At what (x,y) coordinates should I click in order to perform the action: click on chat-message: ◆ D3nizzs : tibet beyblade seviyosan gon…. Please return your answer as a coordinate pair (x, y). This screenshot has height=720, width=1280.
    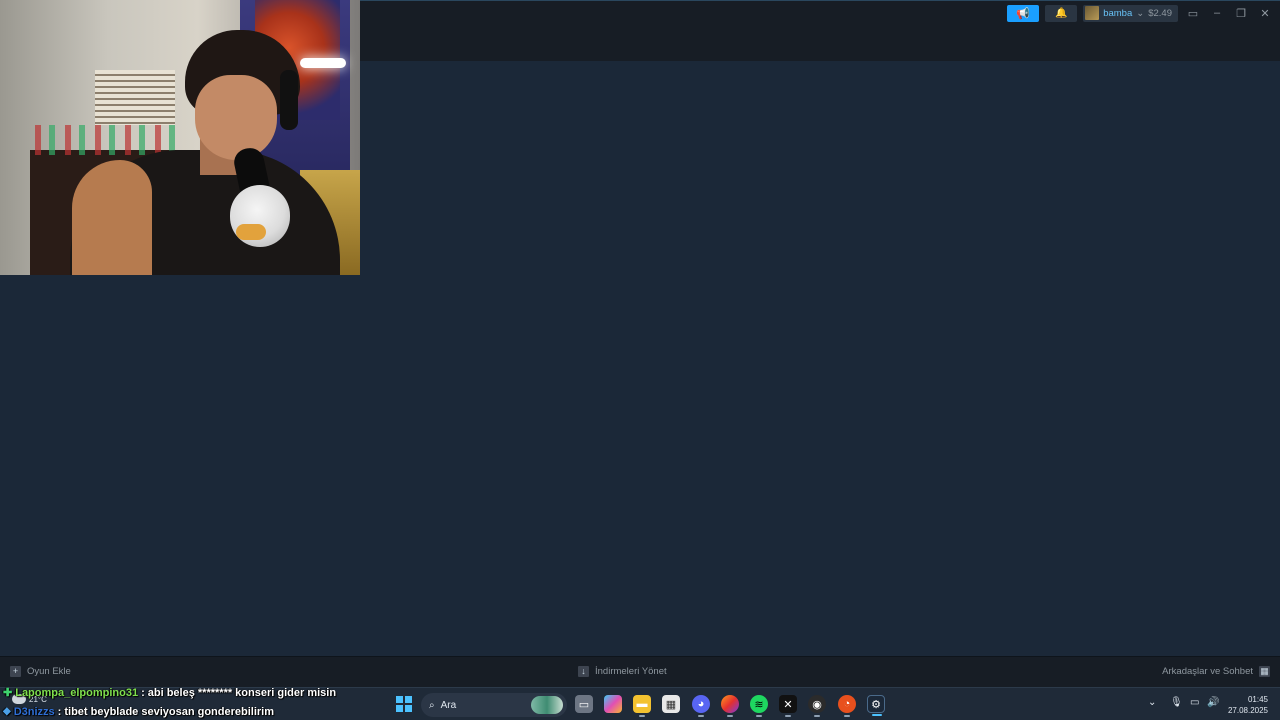
    Looking at the image, I should click on (200, 711).